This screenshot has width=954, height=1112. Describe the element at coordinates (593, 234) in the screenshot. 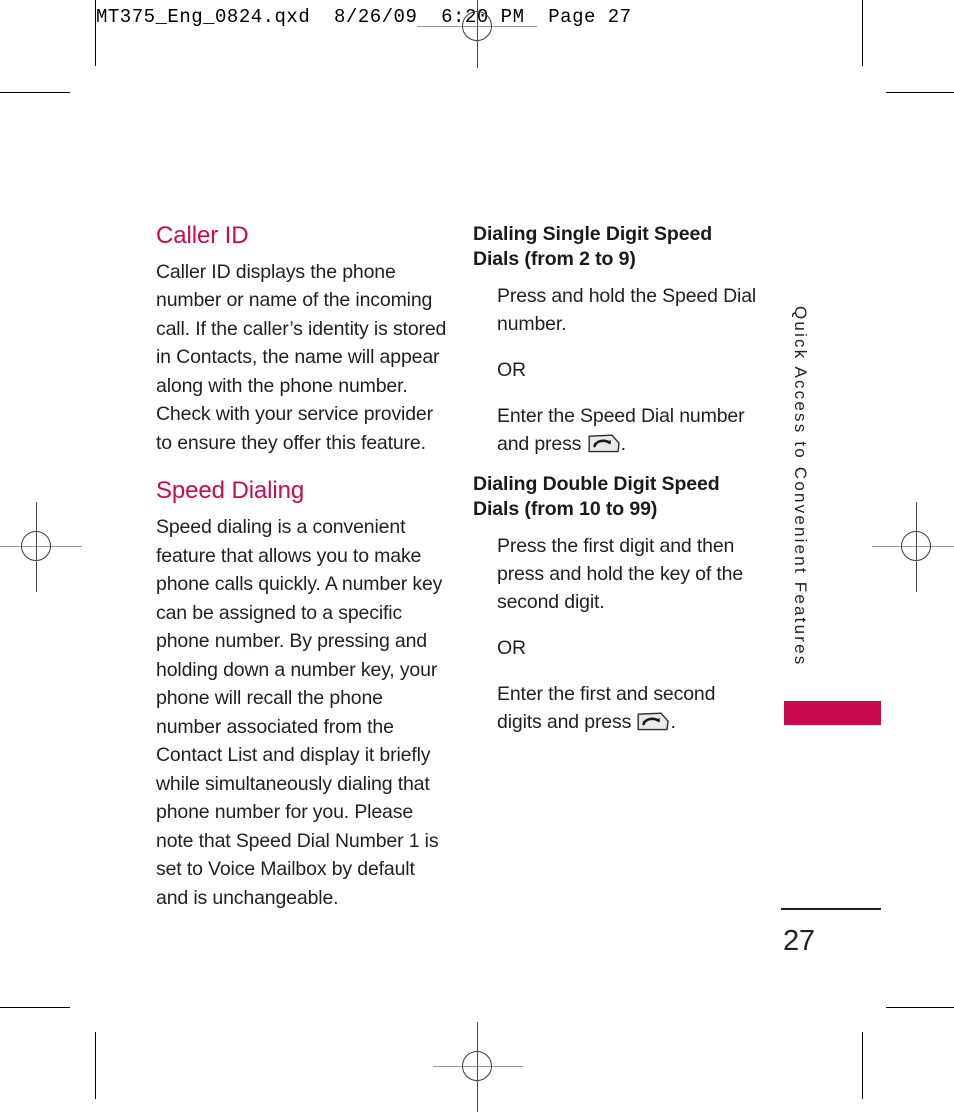

I see `subsection-heading-single-digit-line1: Dialing Single Digit Speed` at that location.